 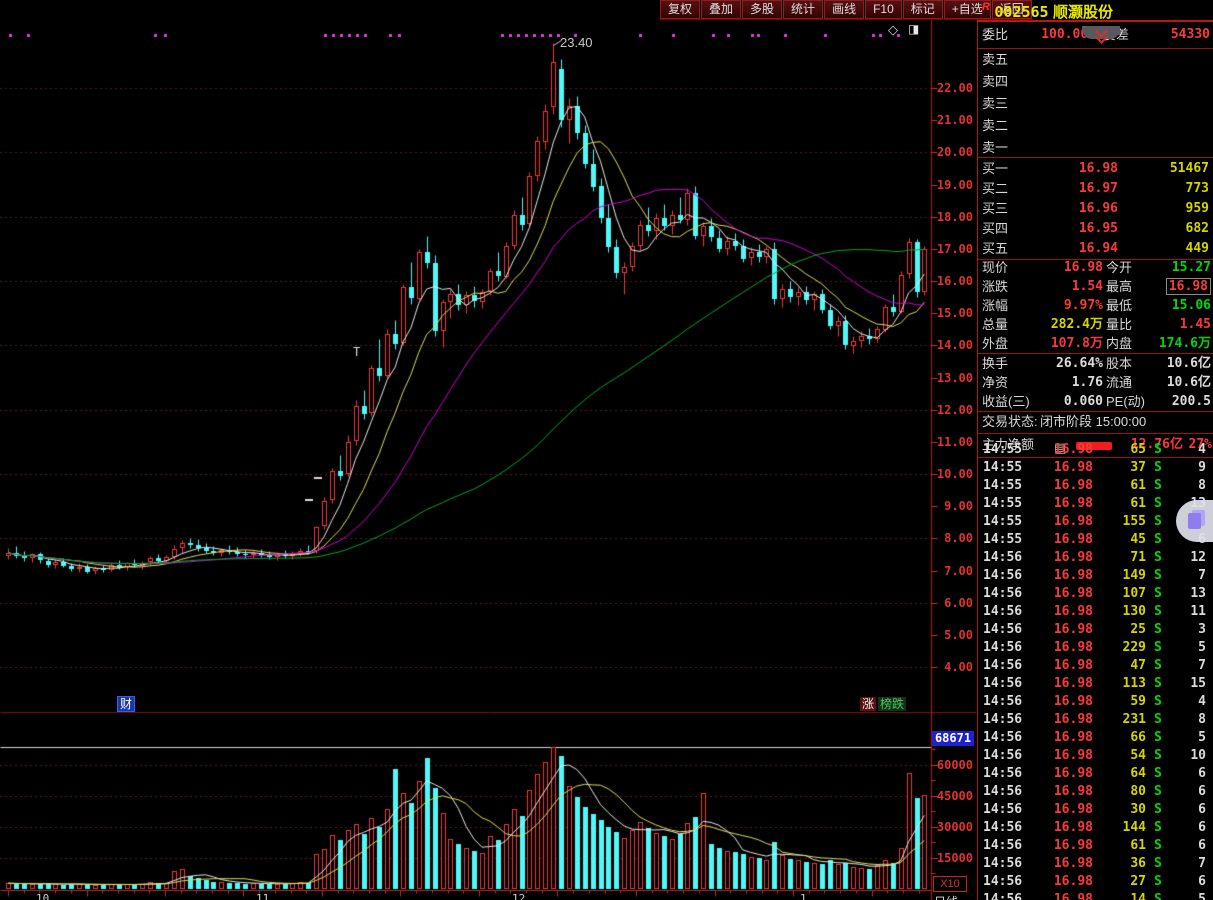 What do you see at coordinates (1190, 34) in the screenshot?
I see `weicha-value: 54330` at bounding box center [1190, 34].